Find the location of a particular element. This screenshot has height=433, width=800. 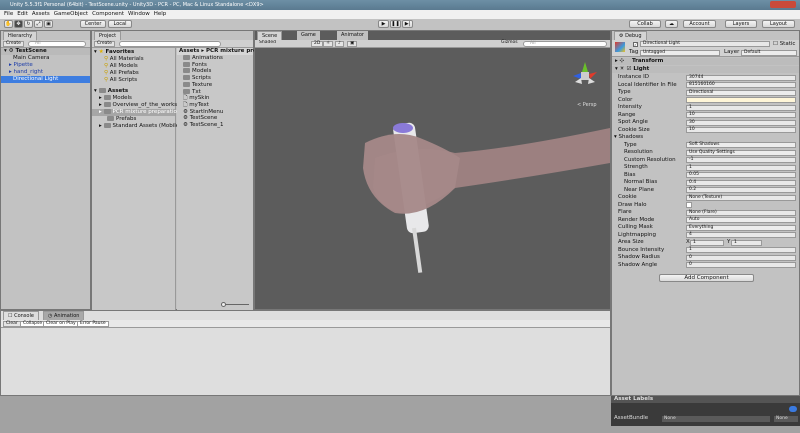

menu-edit: Edit is located at coordinates (22, 14).